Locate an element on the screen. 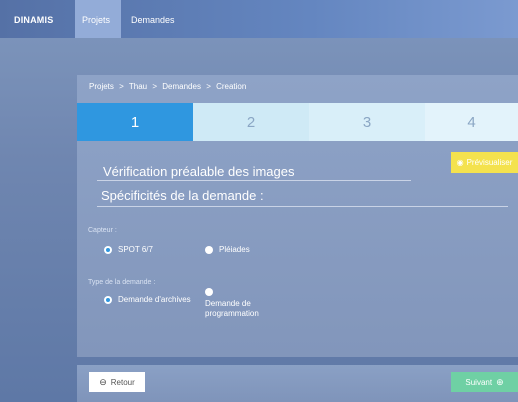 The width and height of the screenshot is (518, 402). capteur-option-spot: SPOT 6/7 is located at coordinates (128, 249).